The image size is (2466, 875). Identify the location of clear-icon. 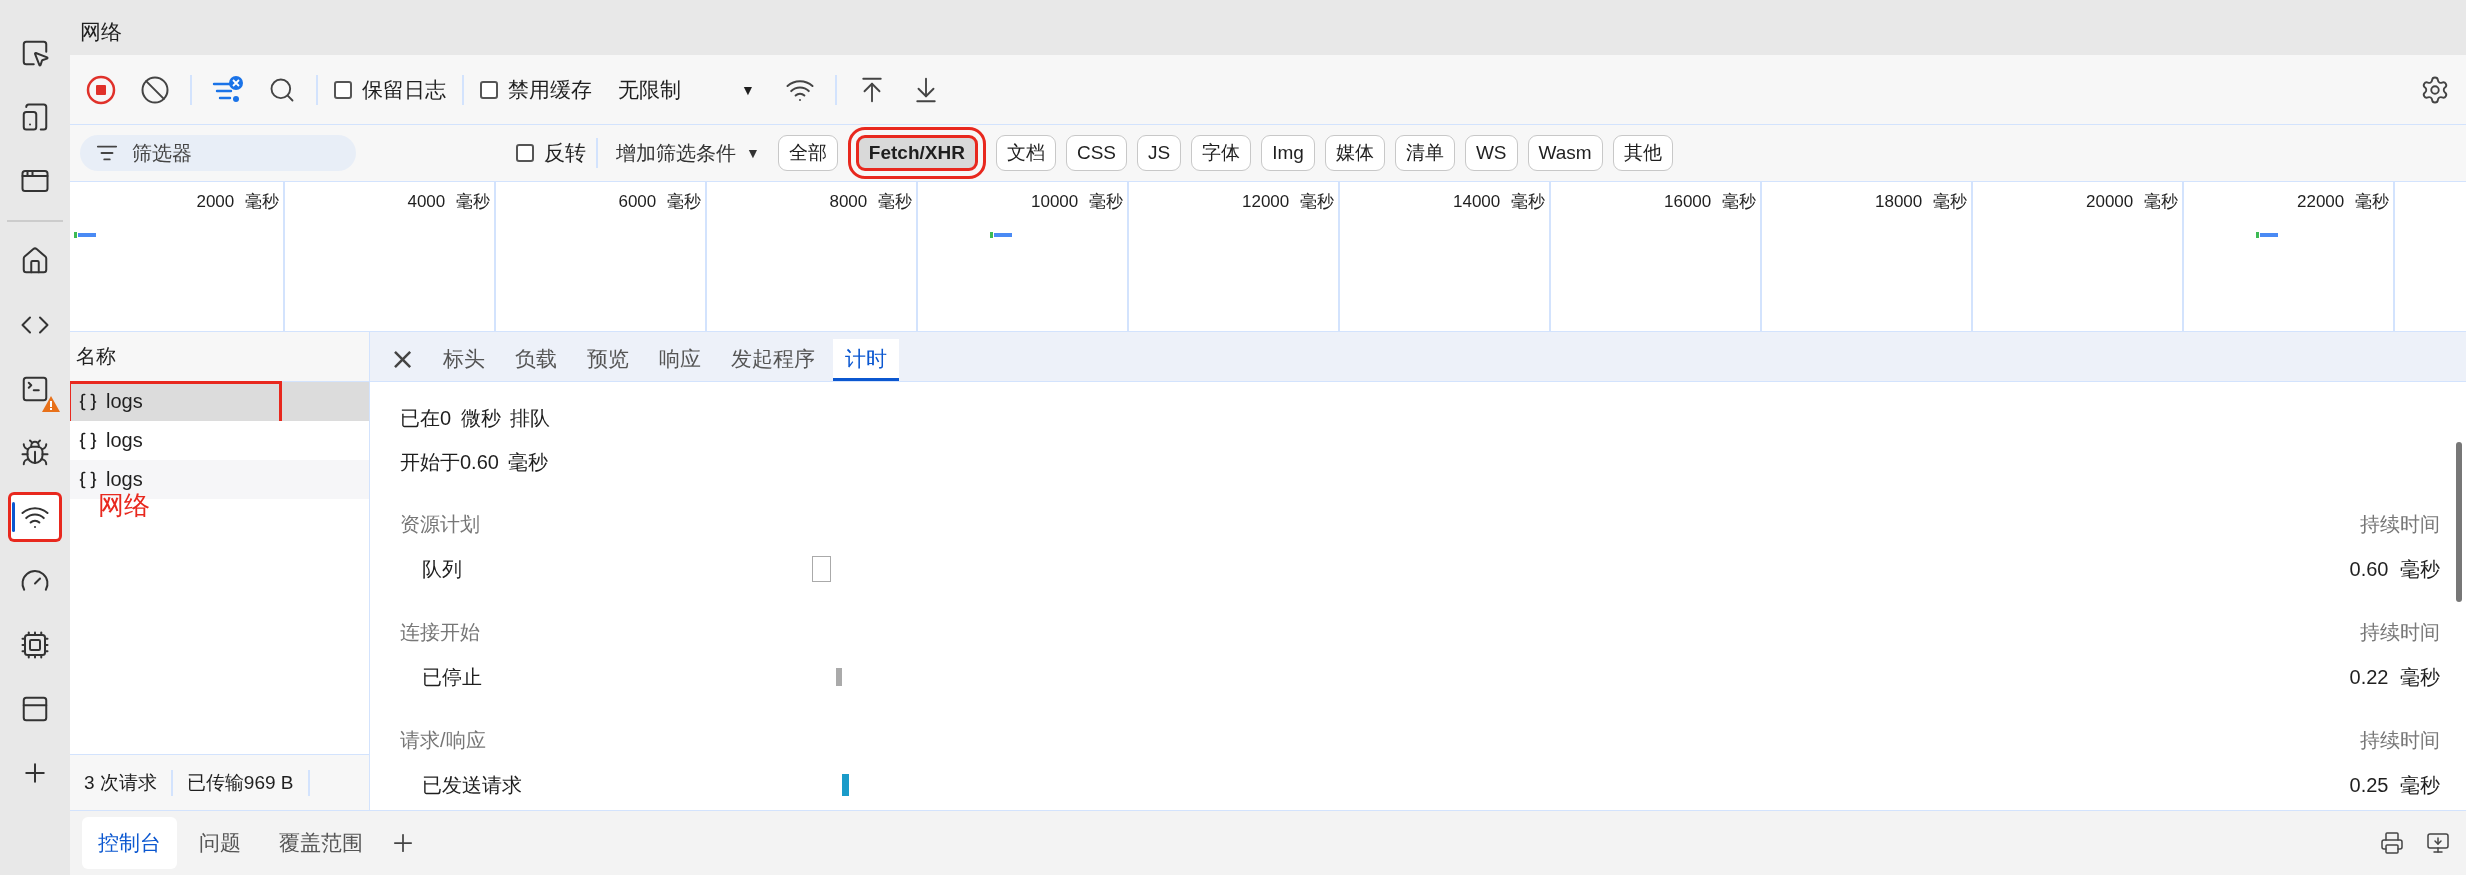
(155, 89).